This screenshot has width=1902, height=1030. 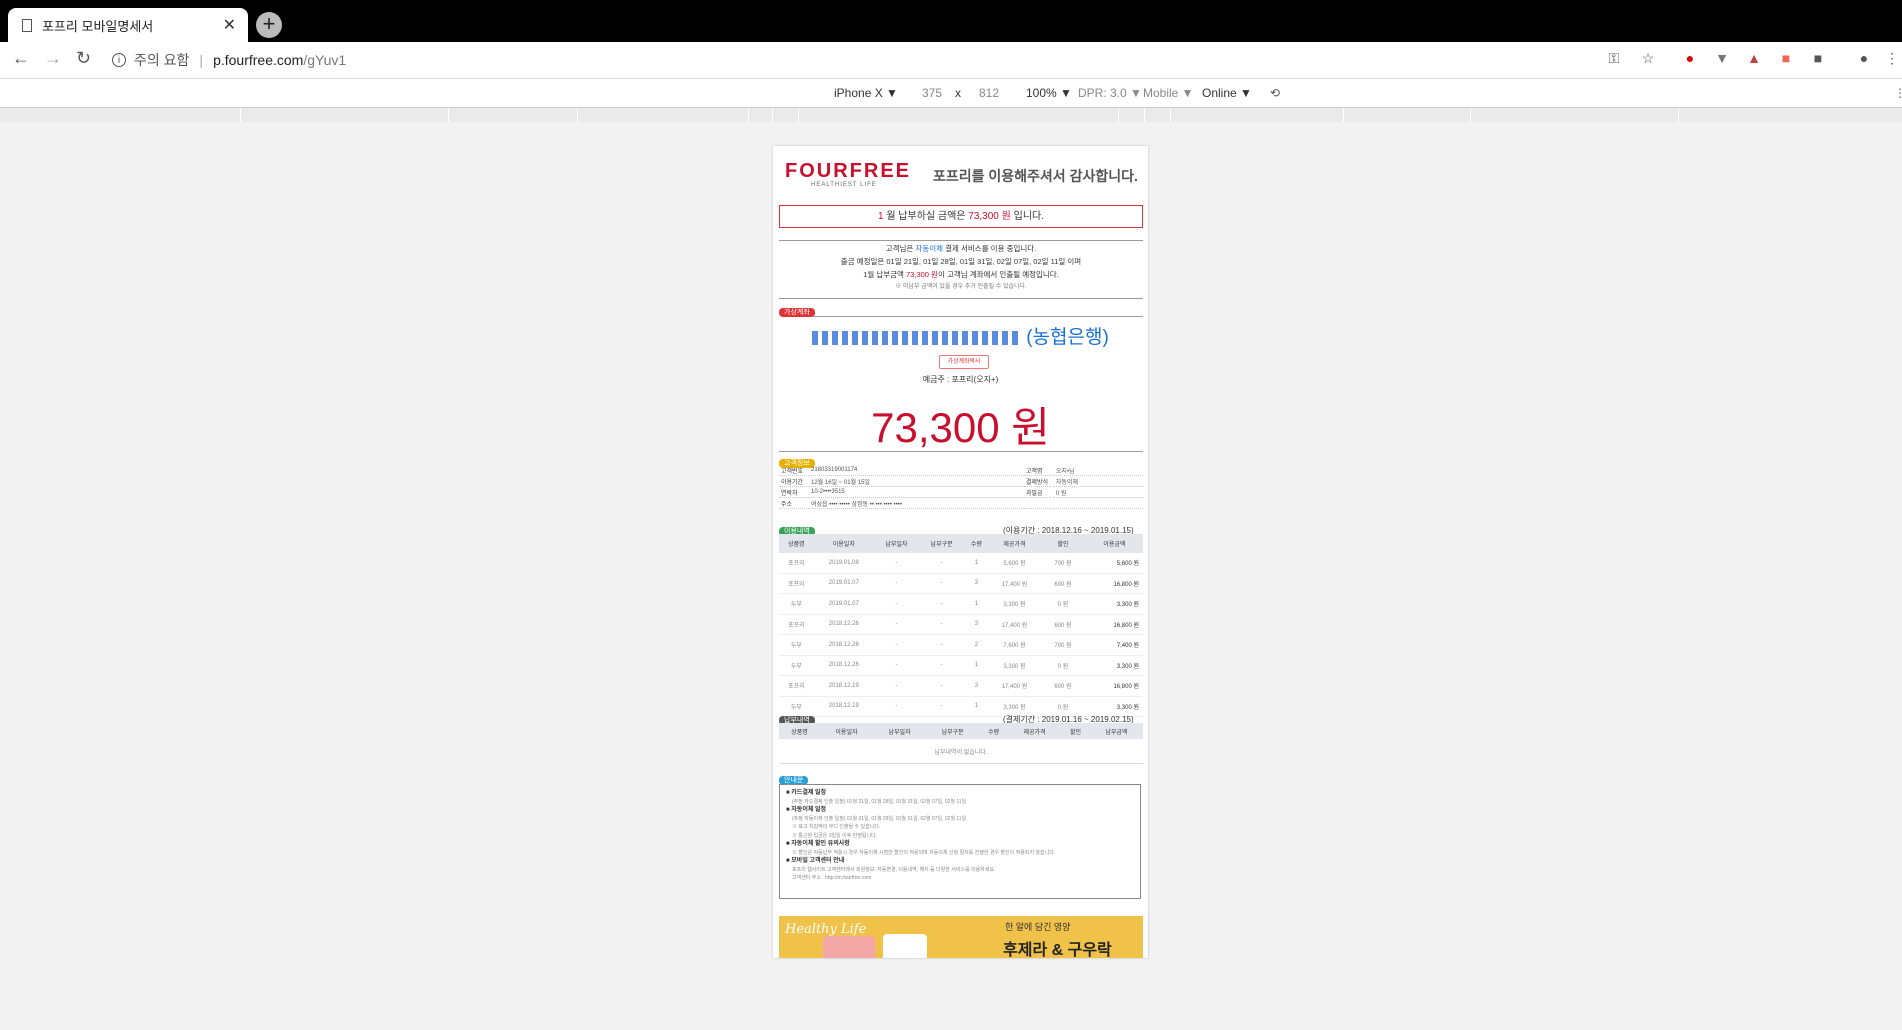 I want to click on info-icon: i, so click(x=119, y=60).